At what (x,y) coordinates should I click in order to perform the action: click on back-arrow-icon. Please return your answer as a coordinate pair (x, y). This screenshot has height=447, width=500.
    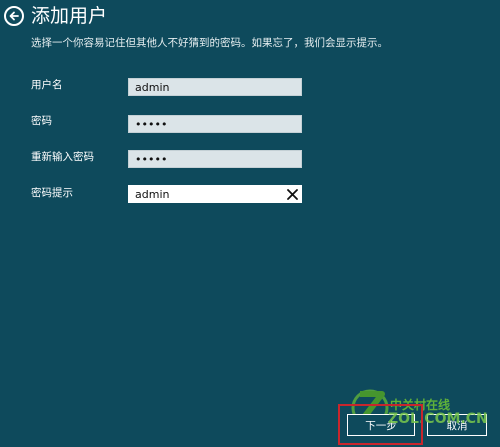
    Looking at the image, I should click on (14, 16).